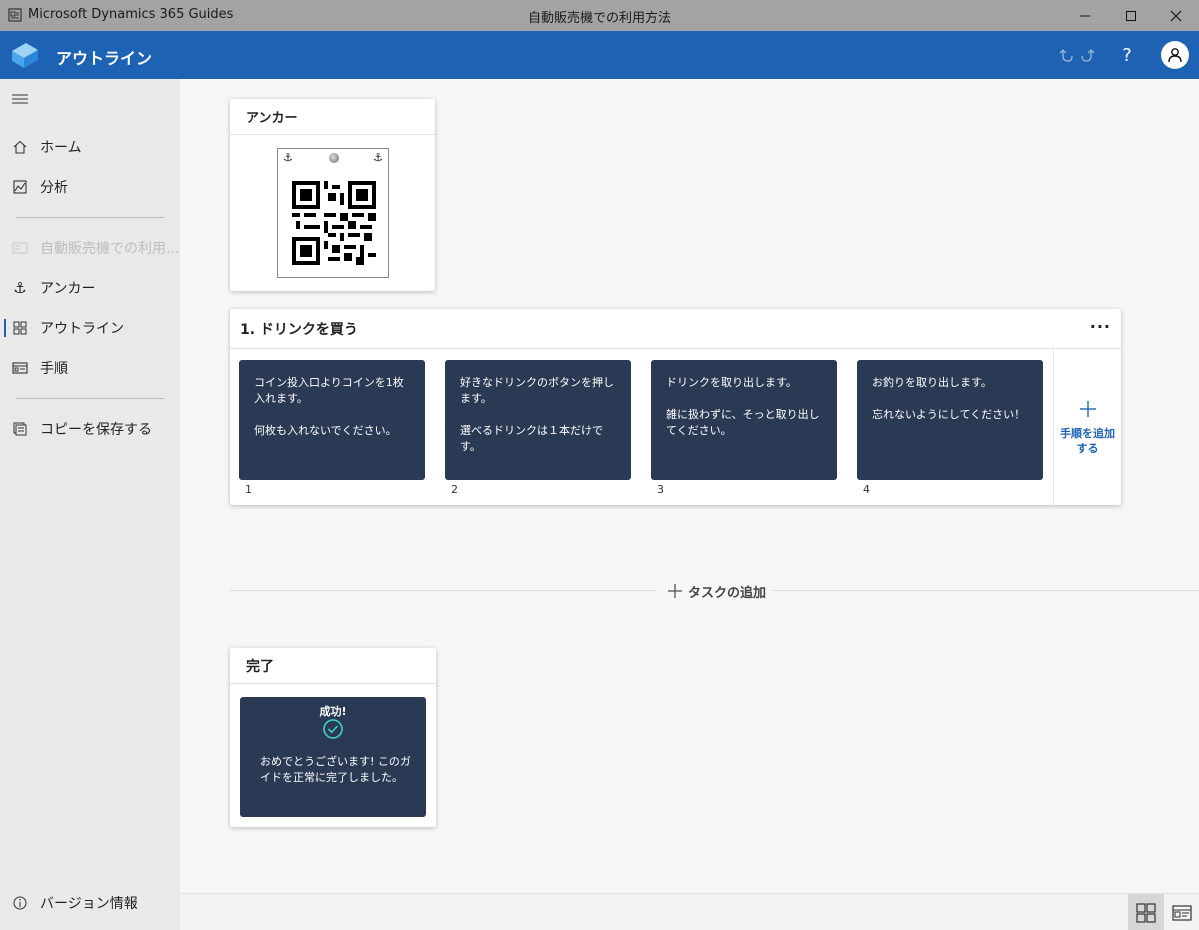 This screenshot has width=1199, height=930. I want to click on step-view-button, so click(1181, 912).